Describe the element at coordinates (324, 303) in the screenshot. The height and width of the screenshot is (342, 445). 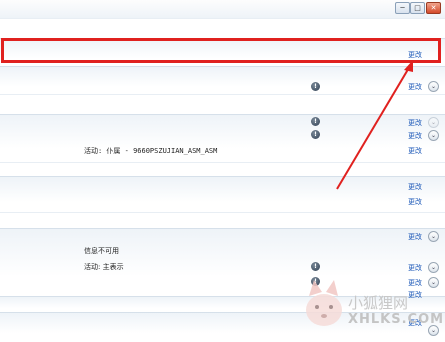
I see `fox-logo` at that location.